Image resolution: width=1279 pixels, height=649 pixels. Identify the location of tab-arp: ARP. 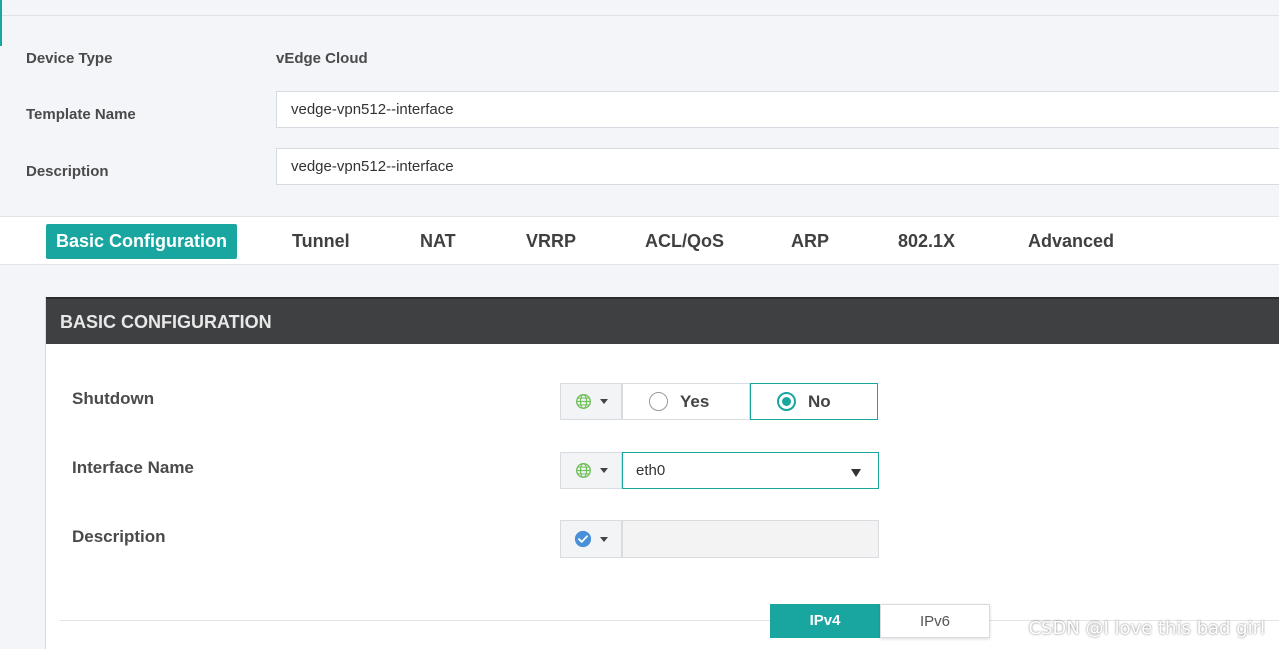
(810, 241).